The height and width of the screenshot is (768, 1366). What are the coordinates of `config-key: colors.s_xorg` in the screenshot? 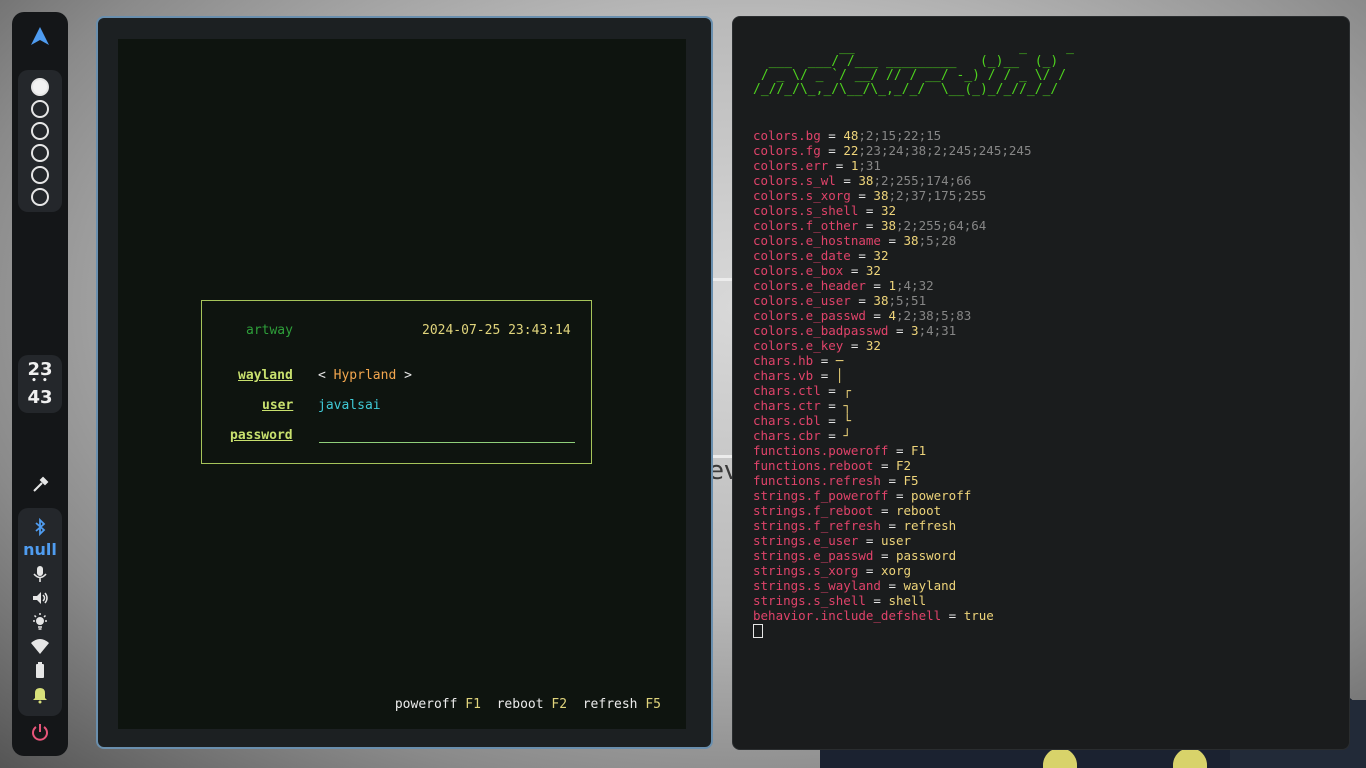 It's located at (802, 195).